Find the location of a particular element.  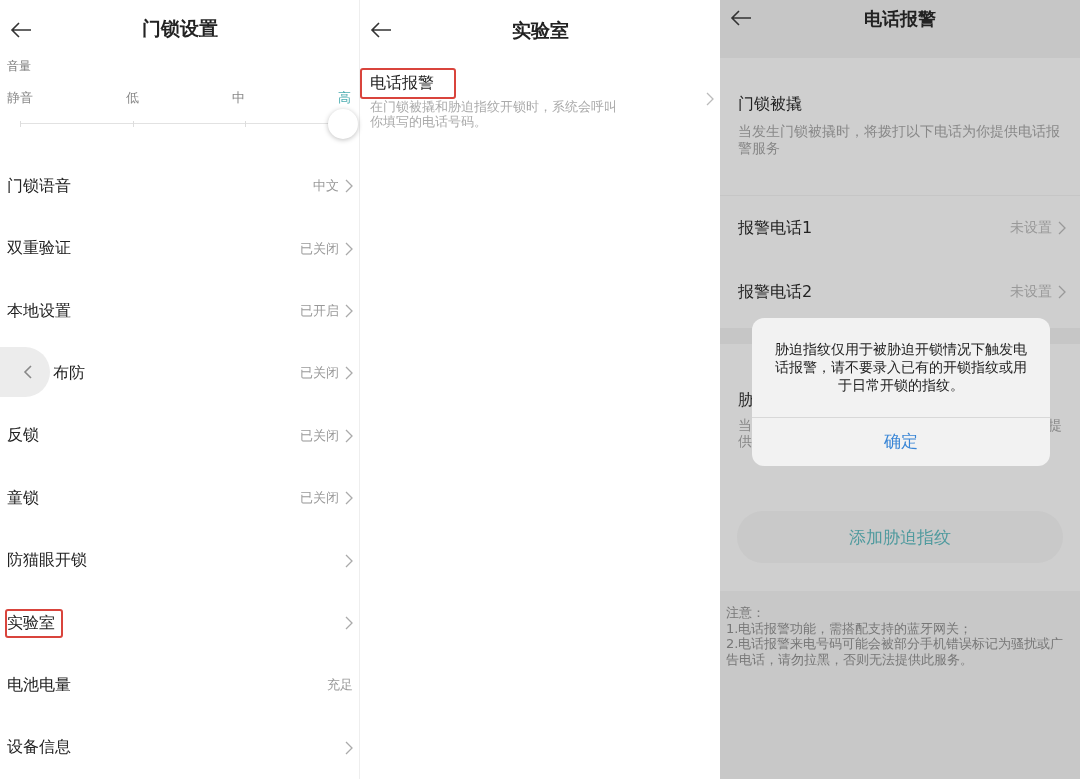

note-text: 注意： is located at coordinates (746, 613).